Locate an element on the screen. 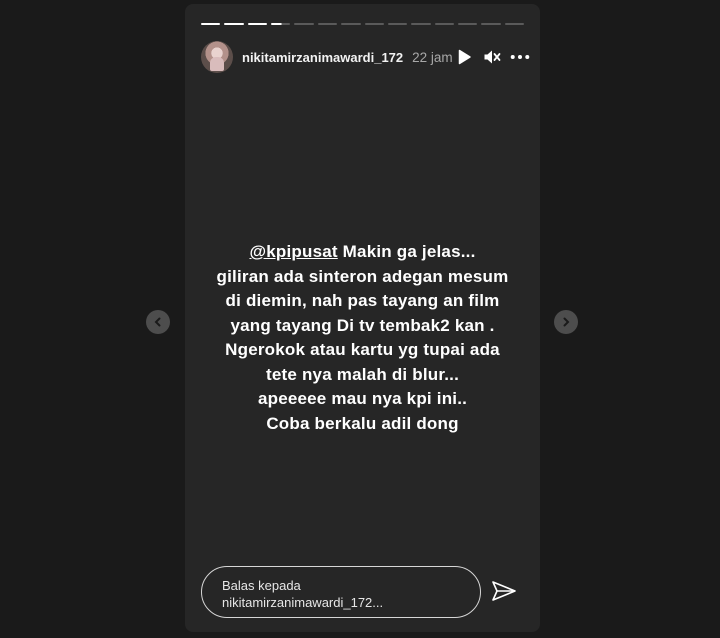 The width and height of the screenshot is (720, 638). speaker-muted-icon is located at coordinates (492, 57).